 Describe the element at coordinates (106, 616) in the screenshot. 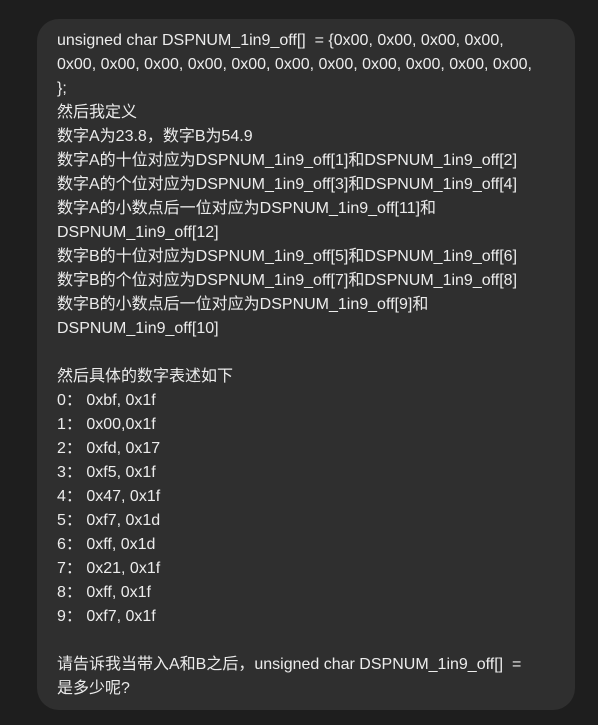

I see `digit-code-line: 9： 0xf7, 0x1f` at that location.